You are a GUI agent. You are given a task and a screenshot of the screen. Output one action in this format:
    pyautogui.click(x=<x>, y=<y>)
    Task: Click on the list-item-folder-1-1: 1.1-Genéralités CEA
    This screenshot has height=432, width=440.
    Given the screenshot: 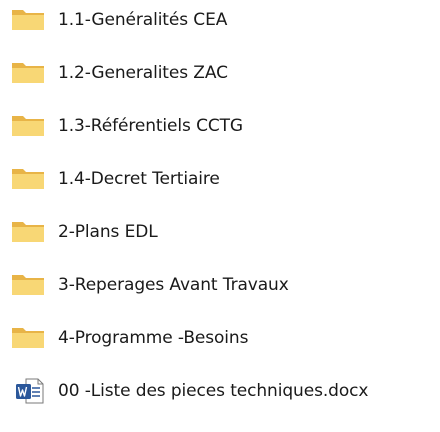 What is the action you would take?
    pyautogui.click(x=220, y=20)
    